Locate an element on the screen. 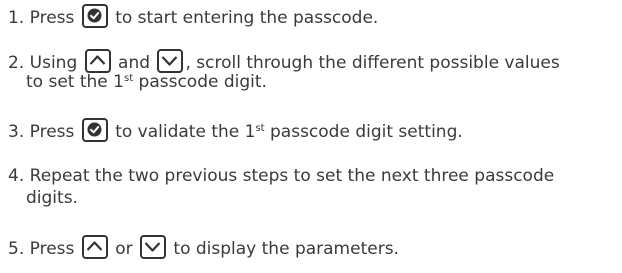 The width and height of the screenshot is (622, 273). step-1: 1. Press to start entering the passcode. is located at coordinates (193, 16).